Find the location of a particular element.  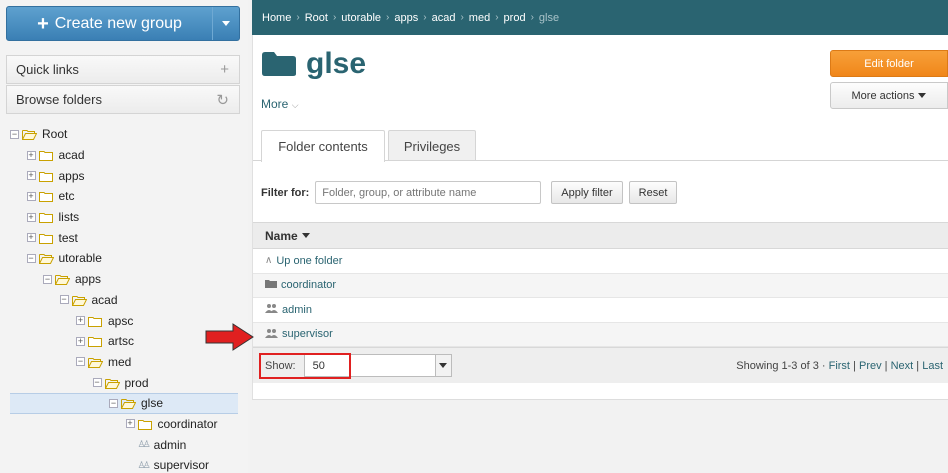

breadcrumb-item: med is located at coordinates (479, 18).